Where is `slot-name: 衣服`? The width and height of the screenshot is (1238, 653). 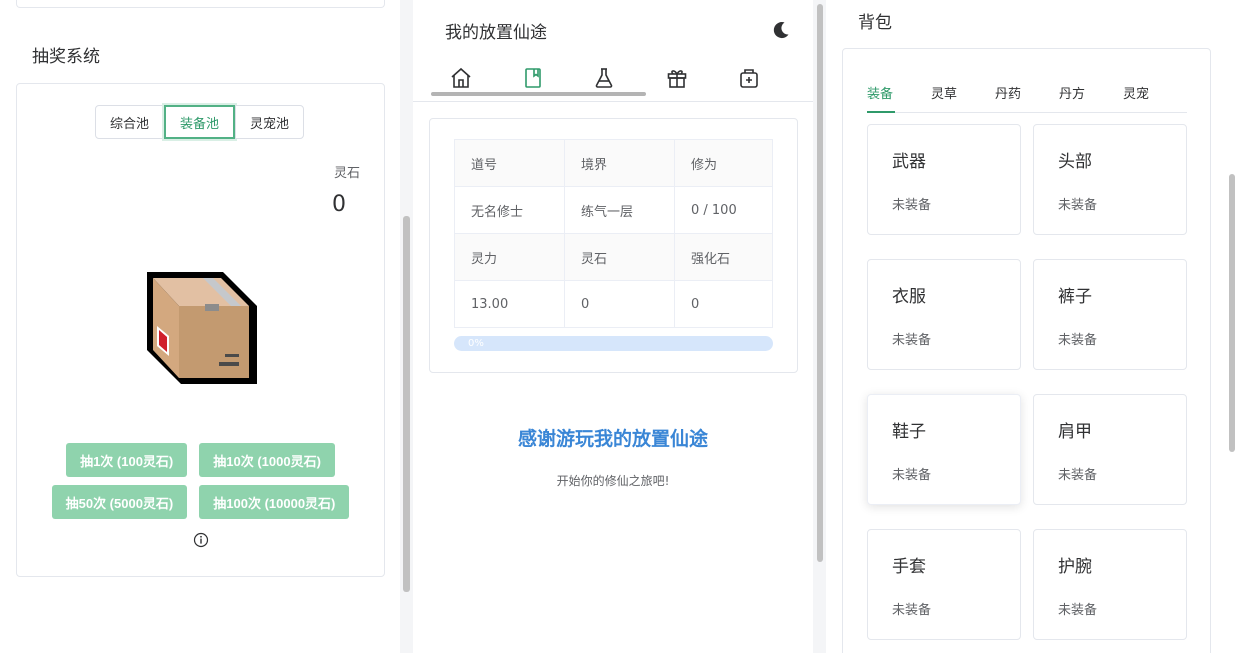 slot-name: 衣服 is located at coordinates (909, 297).